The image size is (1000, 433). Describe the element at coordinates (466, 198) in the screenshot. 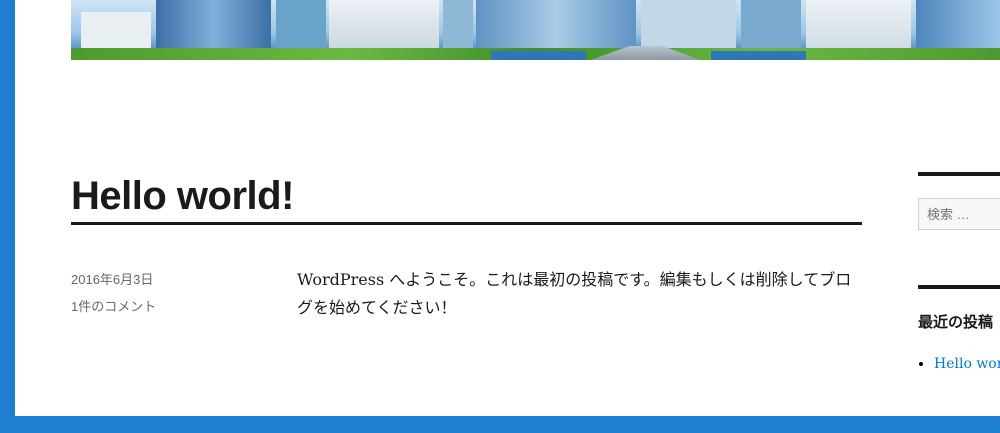

I see `post-title: Hello world!` at that location.